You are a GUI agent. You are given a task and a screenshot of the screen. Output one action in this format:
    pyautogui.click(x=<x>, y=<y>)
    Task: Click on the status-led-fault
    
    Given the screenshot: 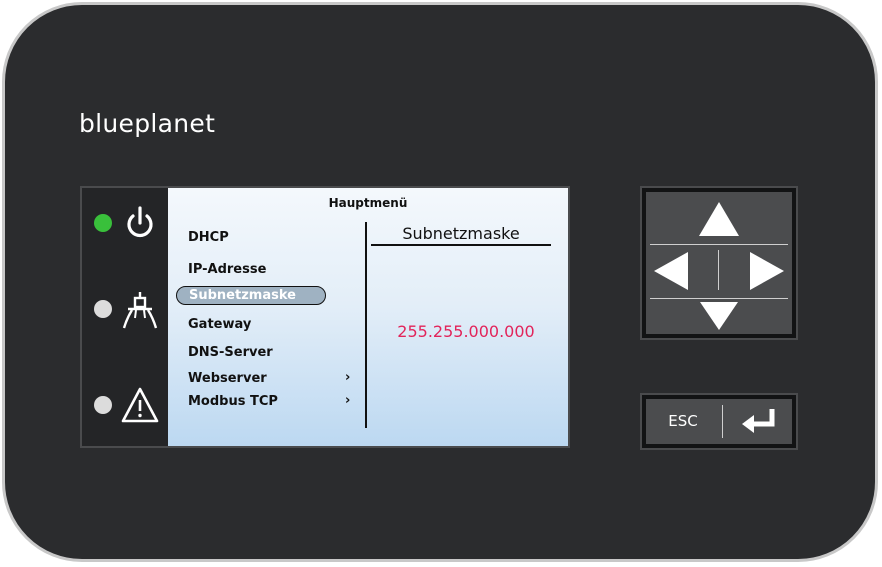 What is the action you would take?
    pyautogui.click(x=127, y=406)
    